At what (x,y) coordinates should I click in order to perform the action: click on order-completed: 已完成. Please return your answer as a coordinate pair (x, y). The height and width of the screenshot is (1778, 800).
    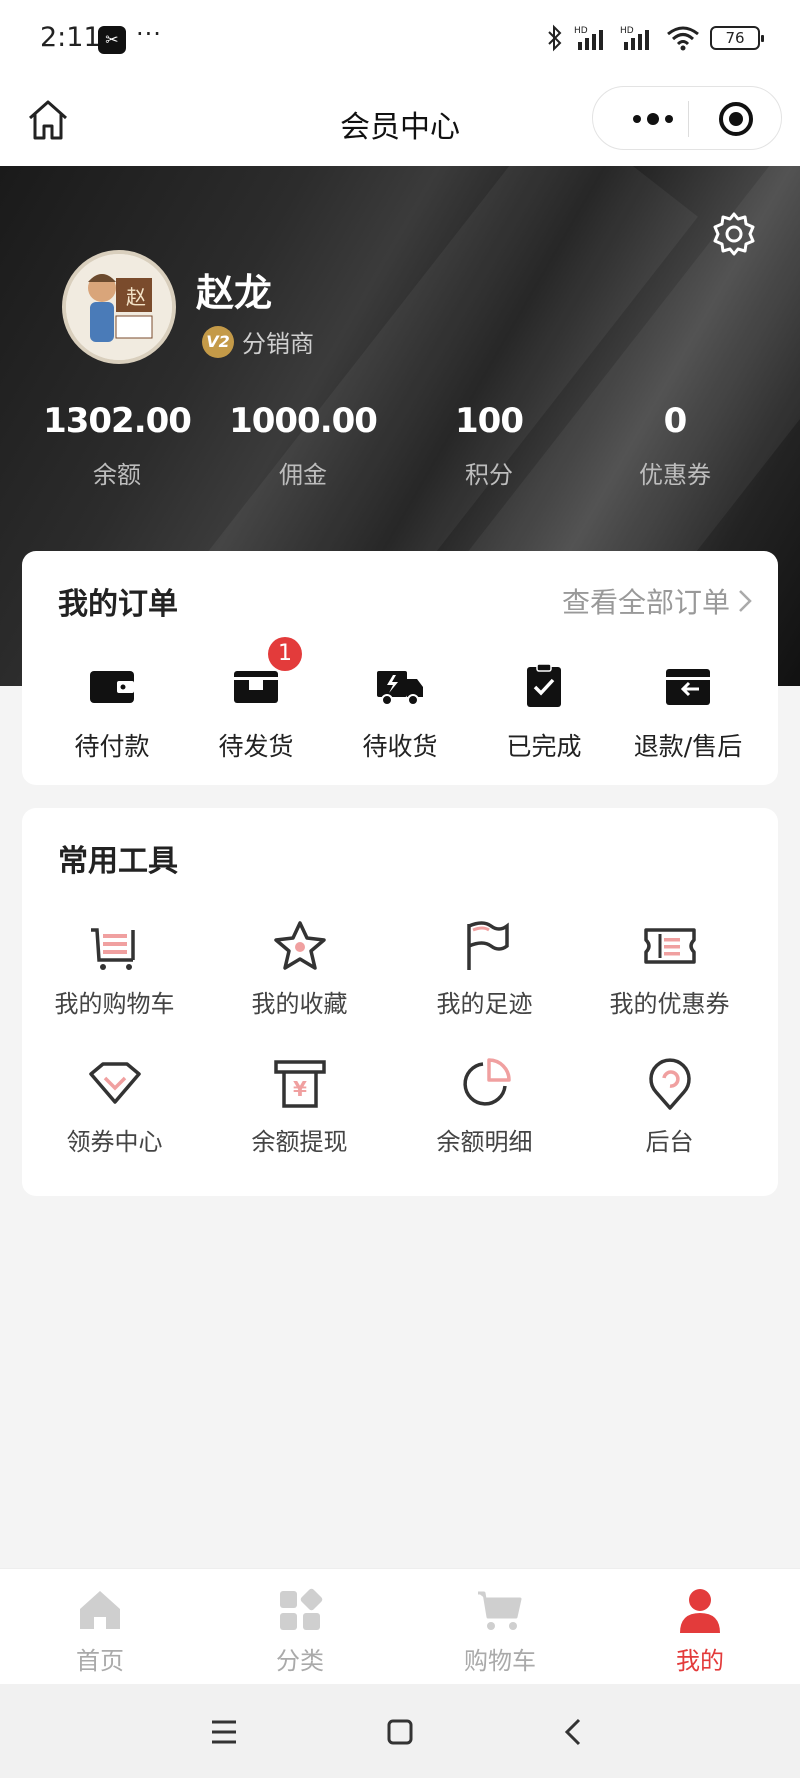
    Looking at the image, I should click on (544, 713).